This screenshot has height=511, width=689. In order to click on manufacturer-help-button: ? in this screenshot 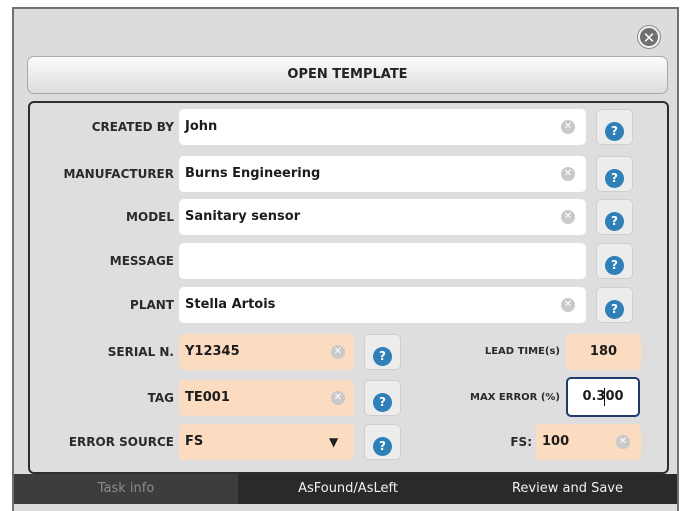, I will do `click(614, 174)`.